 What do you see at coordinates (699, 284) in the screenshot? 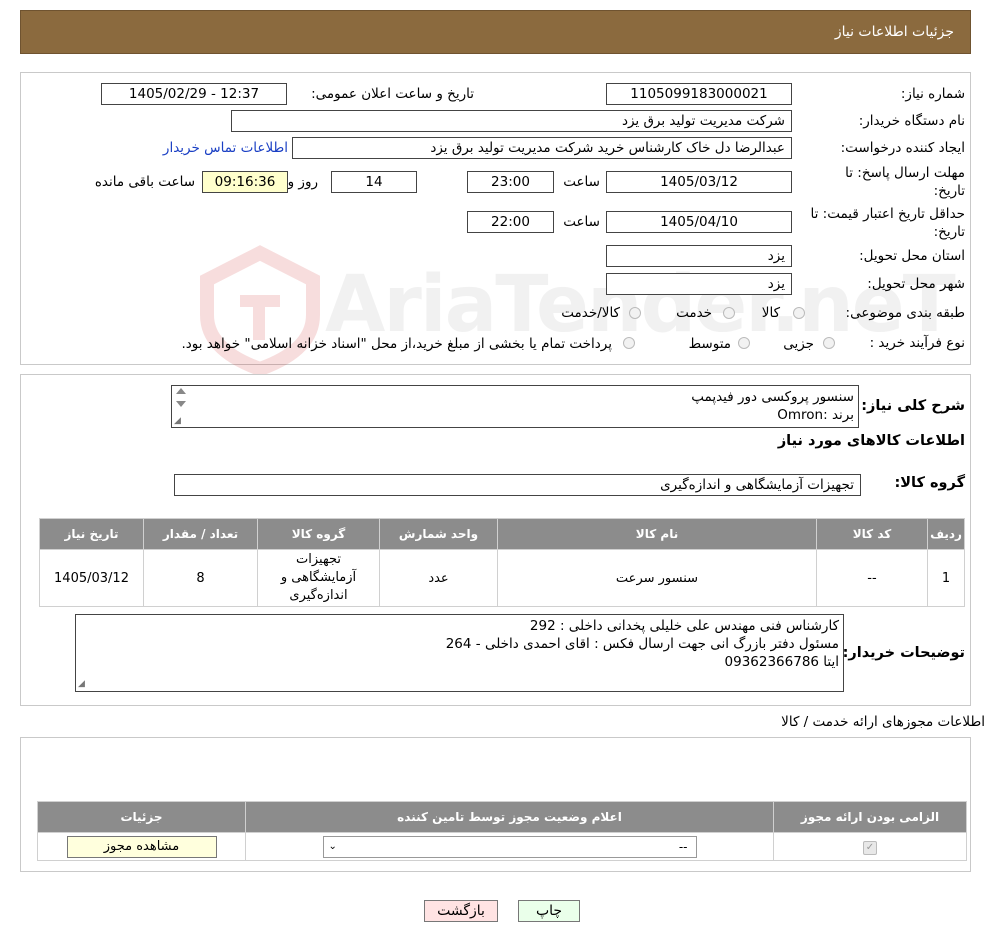
I see `city-field: یزد` at bounding box center [699, 284].